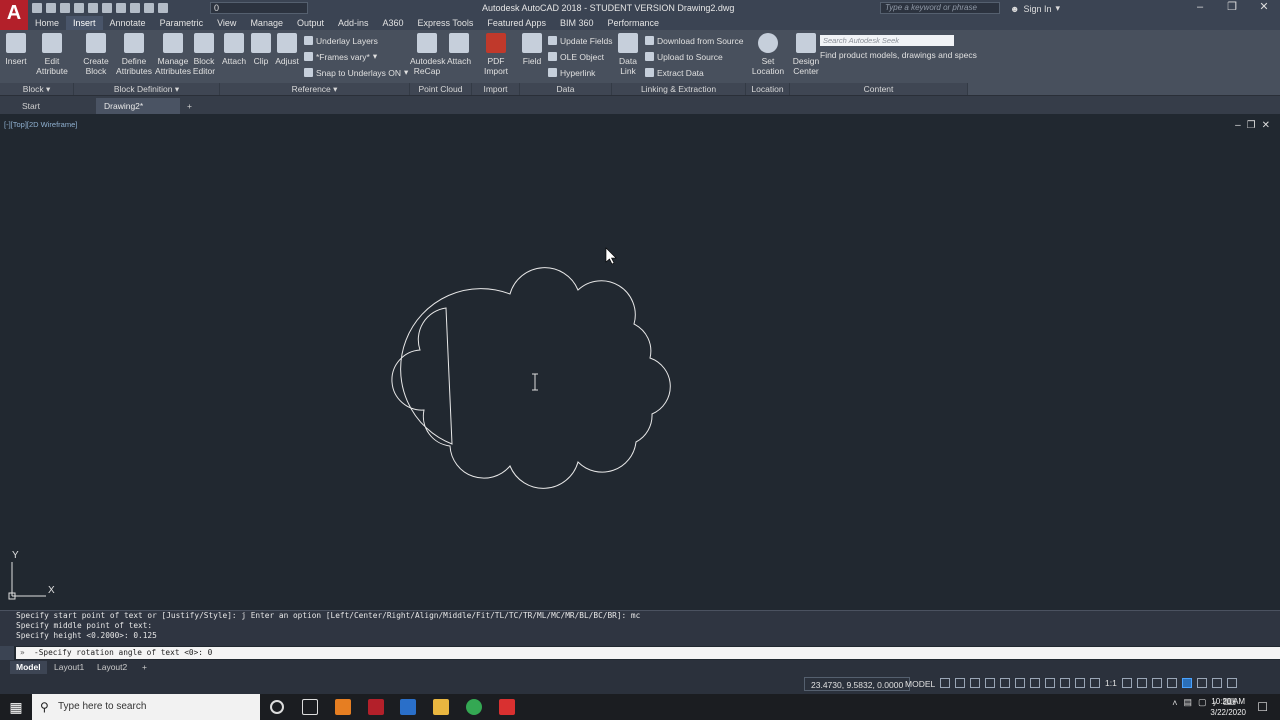 Image resolution: width=1280 pixels, height=720 pixels. What do you see at coordinates (1156, 683) in the screenshot?
I see `units-icon` at bounding box center [1156, 683].